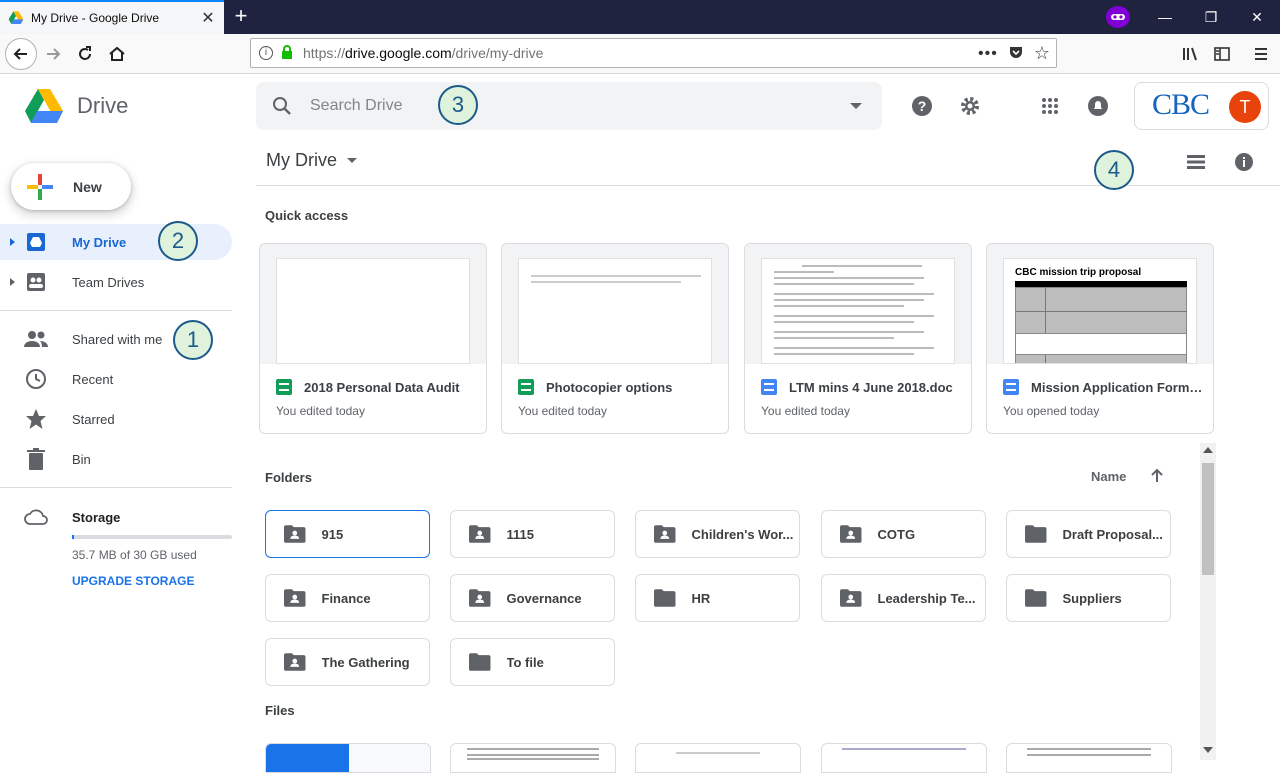  What do you see at coordinates (352, 160) in the screenshot?
I see `chevron-down-icon` at bounding box center [352, 160].